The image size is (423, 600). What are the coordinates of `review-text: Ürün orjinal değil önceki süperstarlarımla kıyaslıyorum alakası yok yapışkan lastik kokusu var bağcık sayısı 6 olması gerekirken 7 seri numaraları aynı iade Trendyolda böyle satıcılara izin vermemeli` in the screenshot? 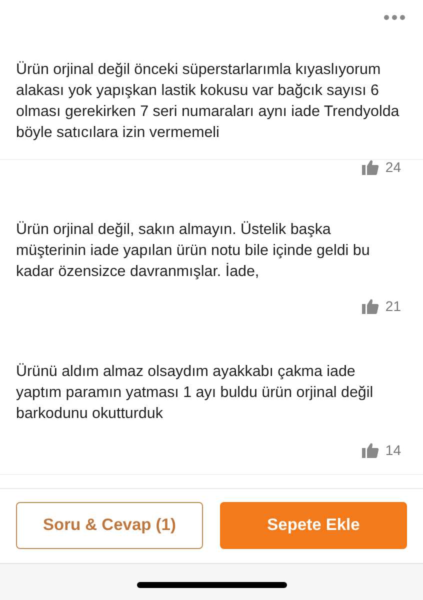 It's located at (208, 101).